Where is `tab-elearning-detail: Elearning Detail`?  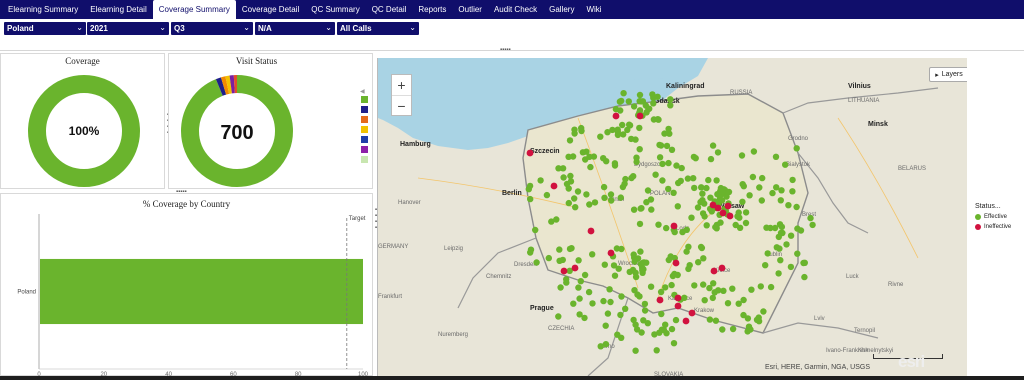 tab-elearning-detail: Elearning Detail is located at coordinates (118, 9).